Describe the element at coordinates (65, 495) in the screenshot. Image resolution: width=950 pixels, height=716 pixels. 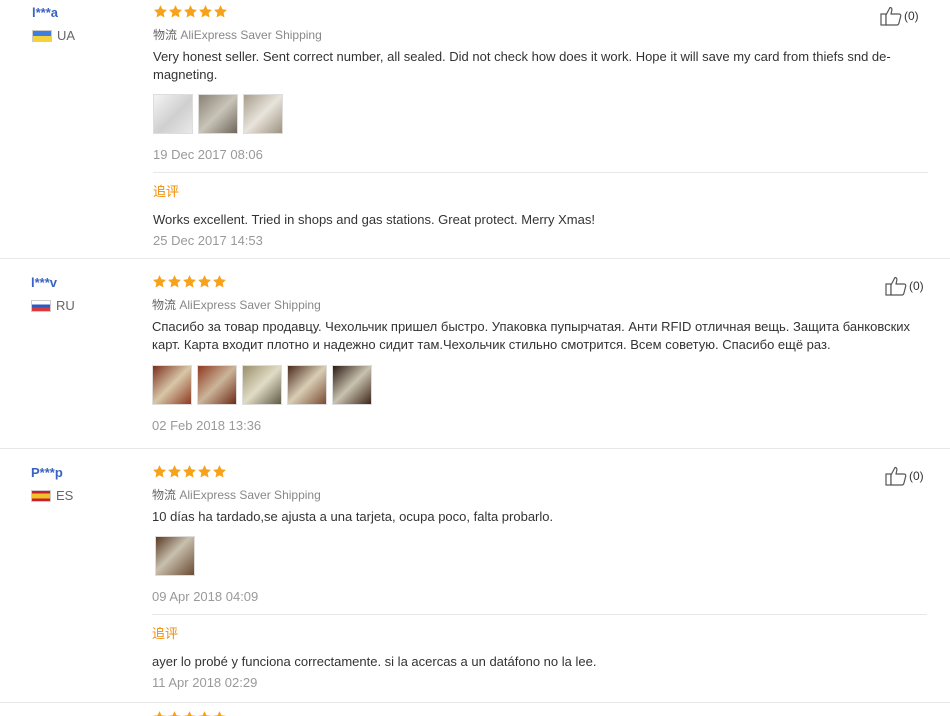
I see `country-code: ES` at that location.